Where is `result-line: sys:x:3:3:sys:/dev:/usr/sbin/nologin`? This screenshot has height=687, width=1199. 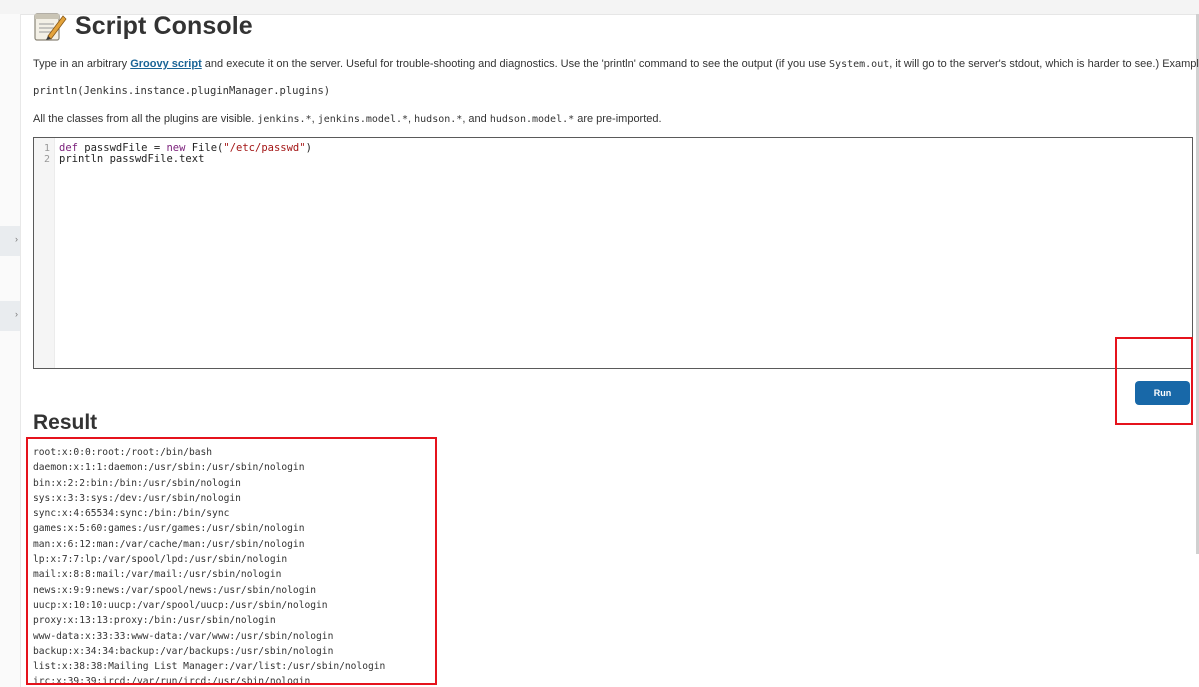 result-line: sys:x:3:3:sys:/dev:/usr/sbin/nologin is located at coordinates (137, 498).